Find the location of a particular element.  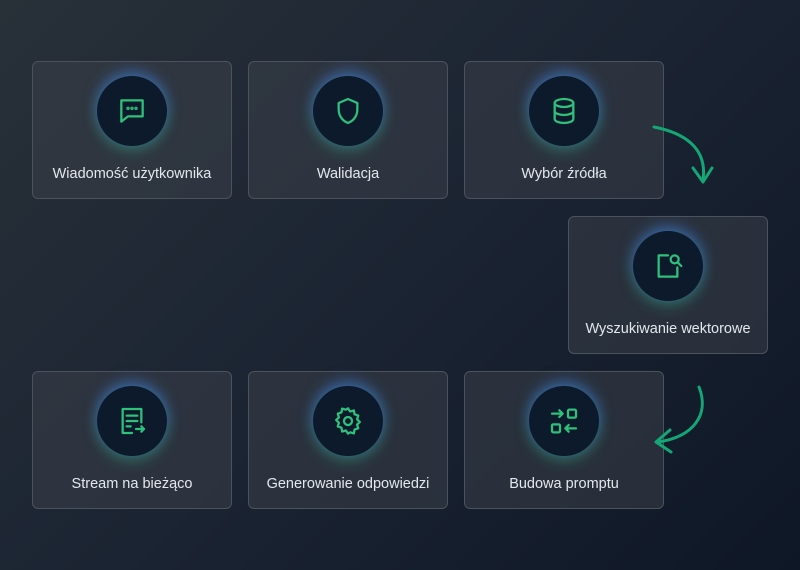

gear-icon-circle is located at coordinates (348, 421).